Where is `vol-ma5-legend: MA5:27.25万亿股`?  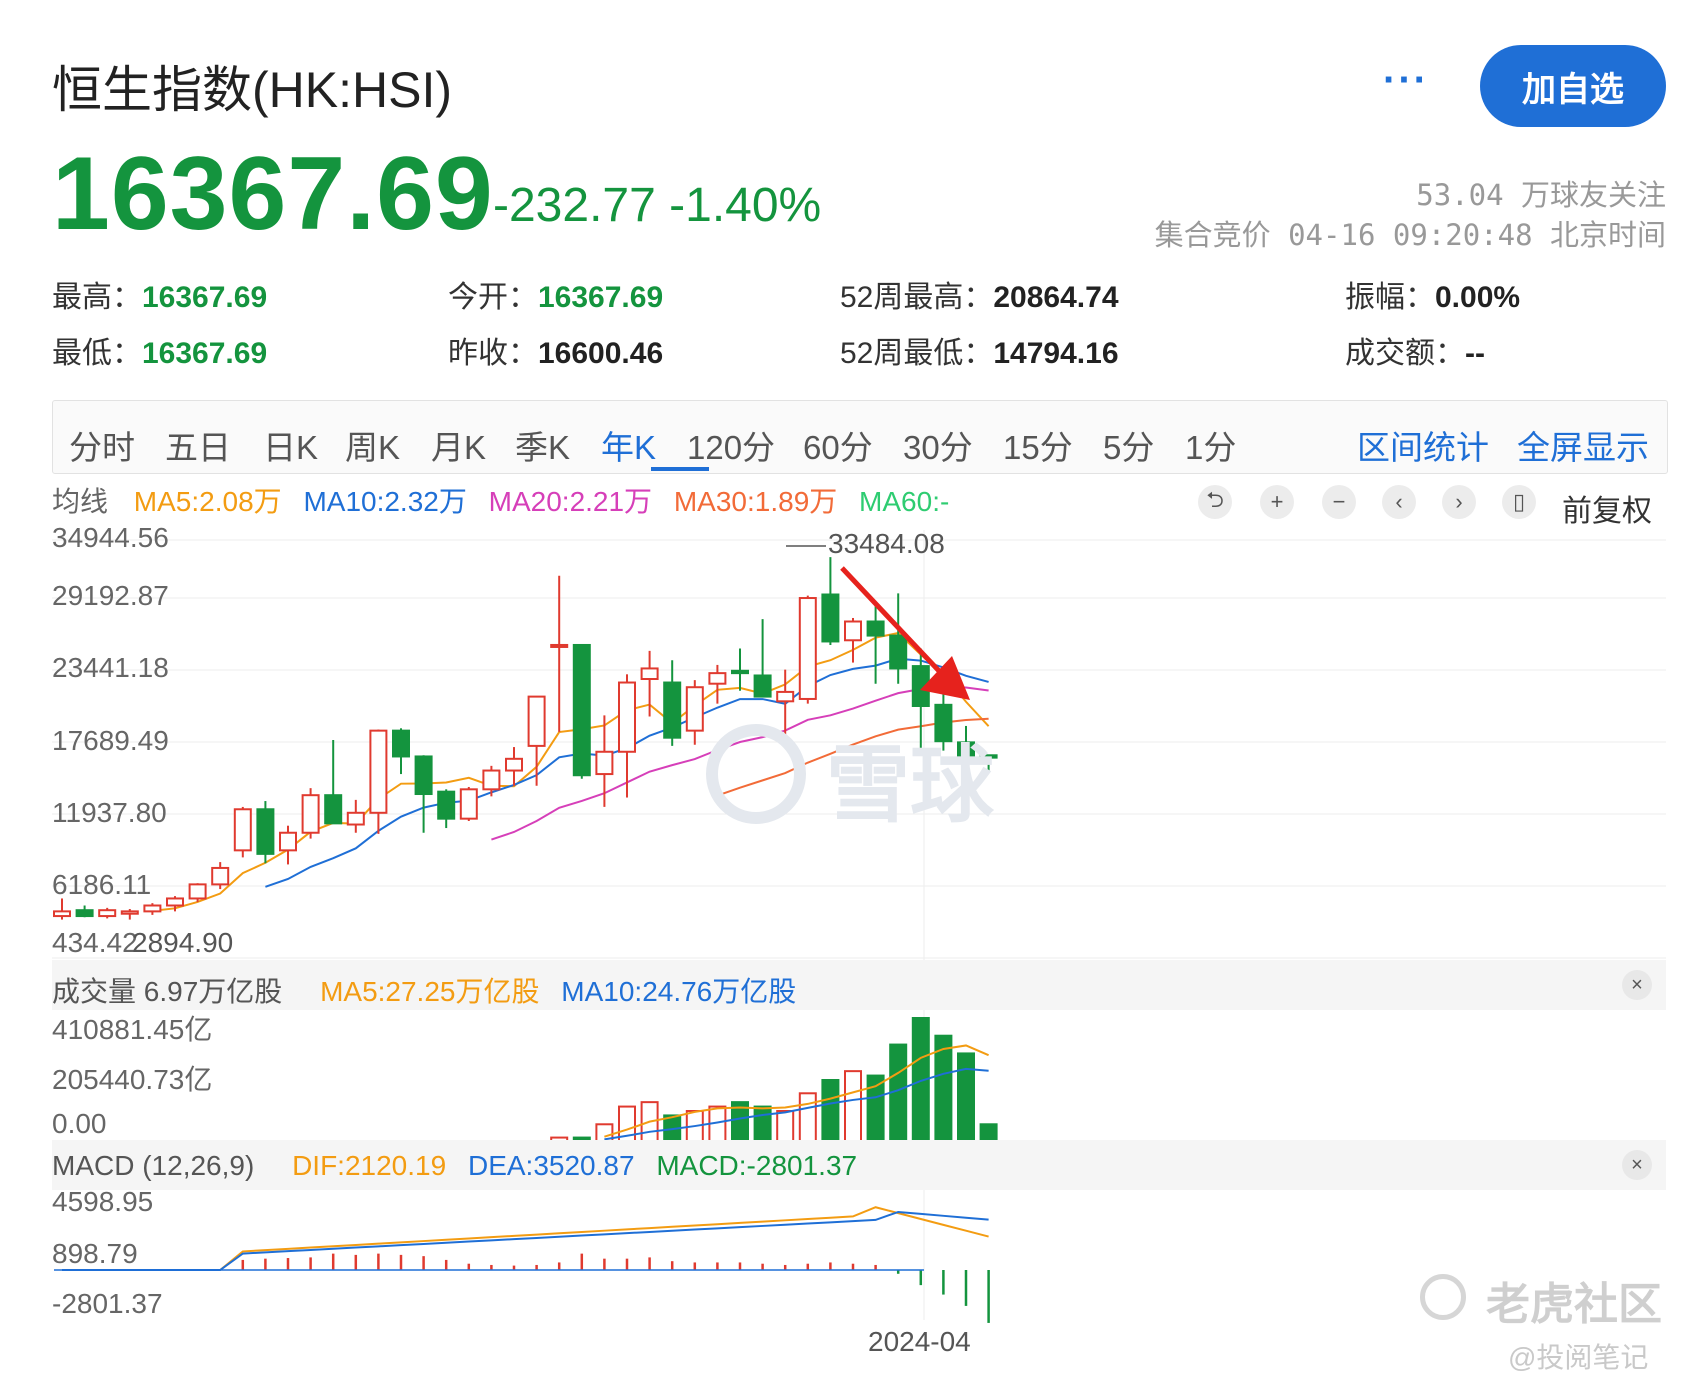
vol-ma5-legend: MA5:27.25万亿股 is located at coordinates (430, 991).